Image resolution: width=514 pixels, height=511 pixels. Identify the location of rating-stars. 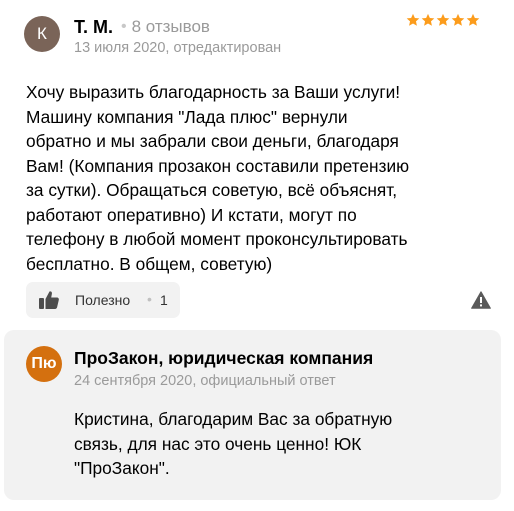
(443, 20).